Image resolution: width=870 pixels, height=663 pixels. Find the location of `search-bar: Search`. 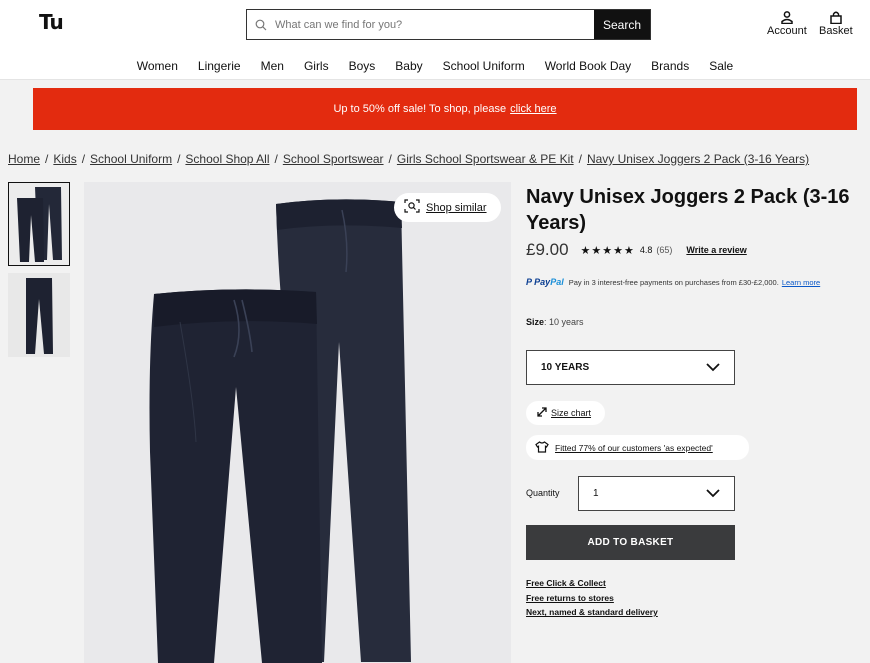

search-bar: Search is located at coordinates (448, 24).